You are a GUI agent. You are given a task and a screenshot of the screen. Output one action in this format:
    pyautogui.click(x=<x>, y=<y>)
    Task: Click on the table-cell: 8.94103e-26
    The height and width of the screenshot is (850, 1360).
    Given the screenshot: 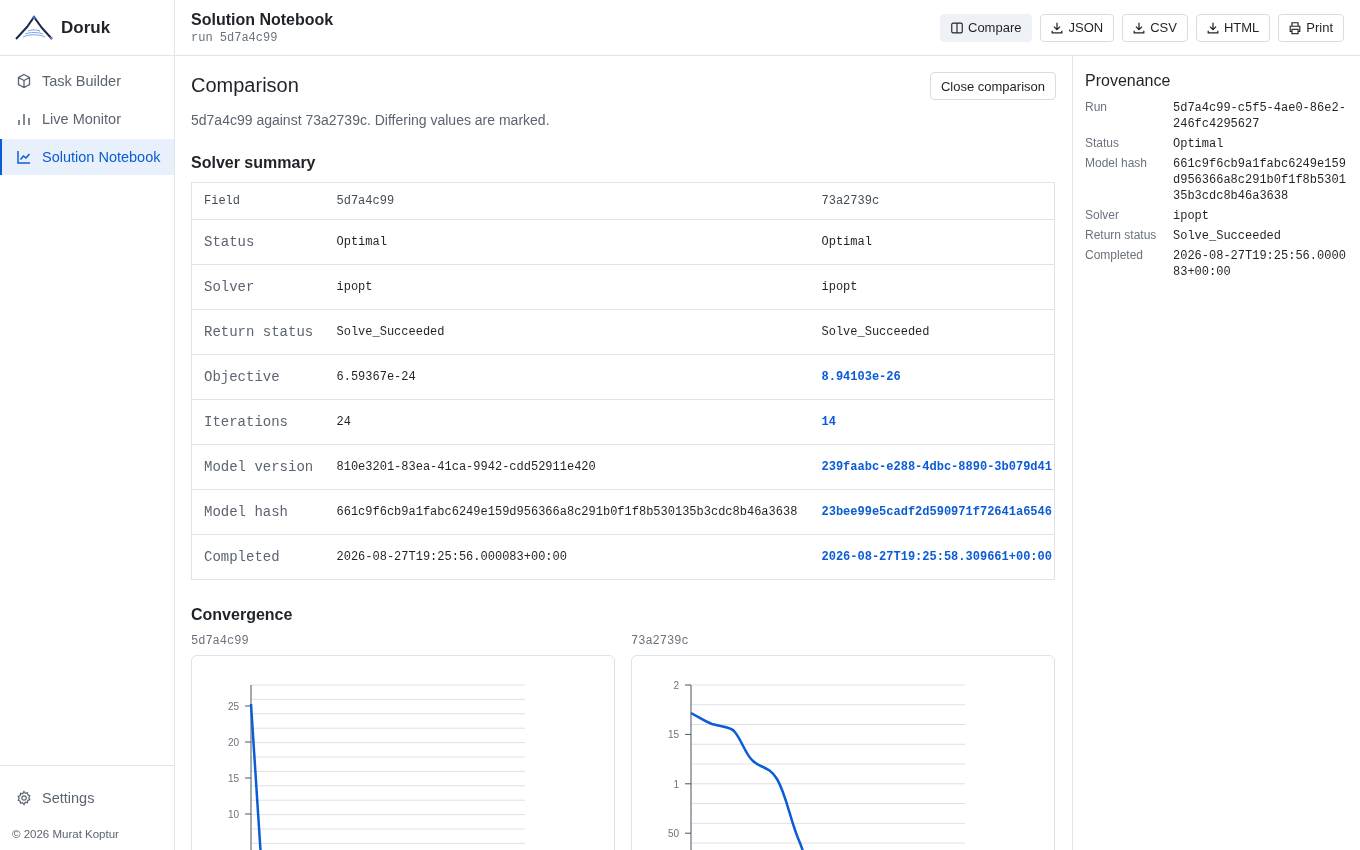 What is the action you would take?
    pyautogui.click(x=932, y=377)
    